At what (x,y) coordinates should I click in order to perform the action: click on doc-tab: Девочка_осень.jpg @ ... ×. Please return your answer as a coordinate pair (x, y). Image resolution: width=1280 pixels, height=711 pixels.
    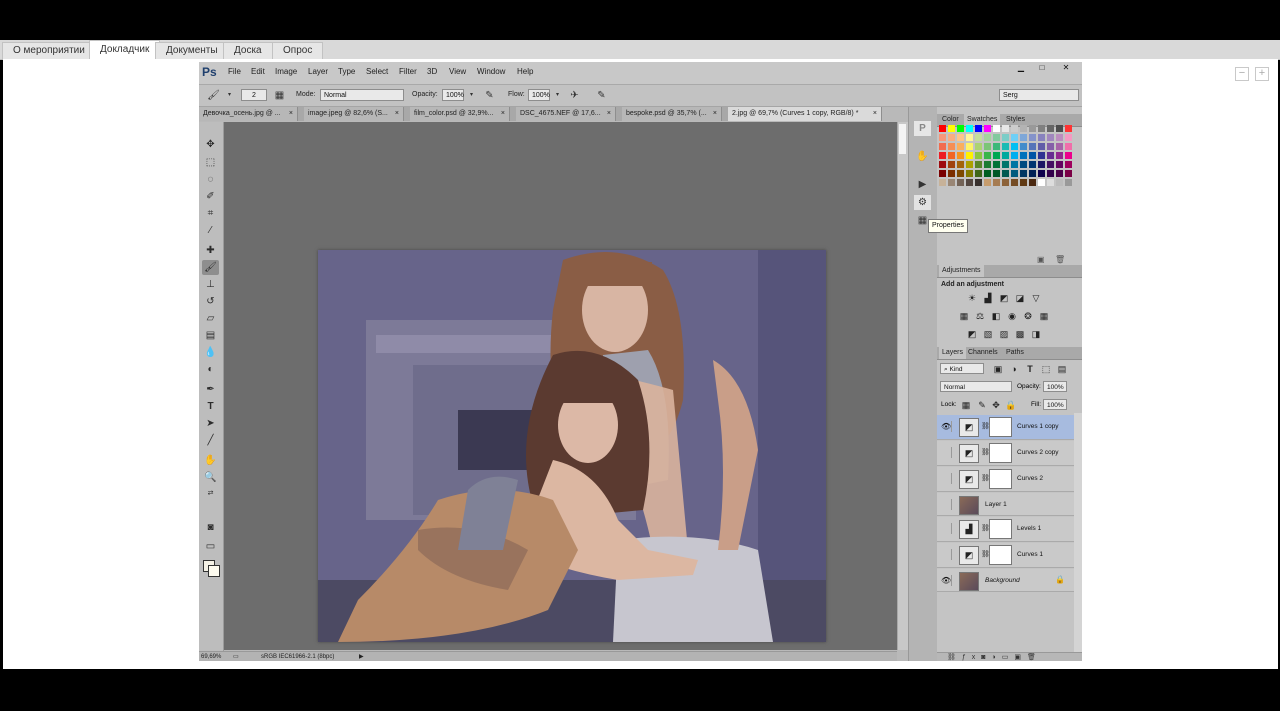
    Looking at the image, I should click on (248, 114).